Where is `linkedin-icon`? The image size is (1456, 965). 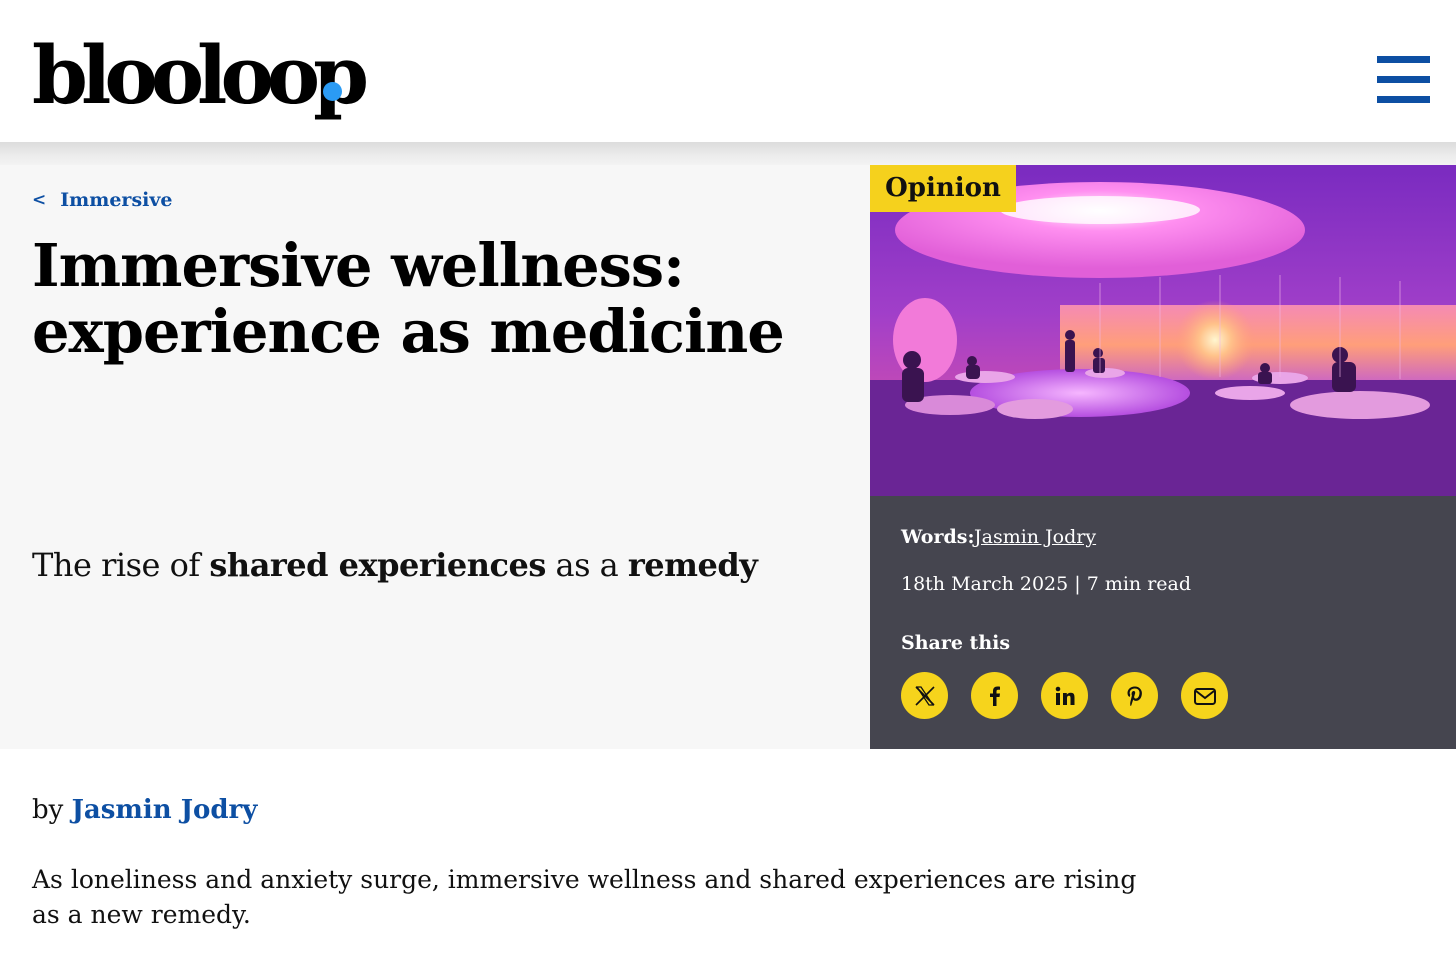 linkedin-icon is located at coordinates (1064, 695).